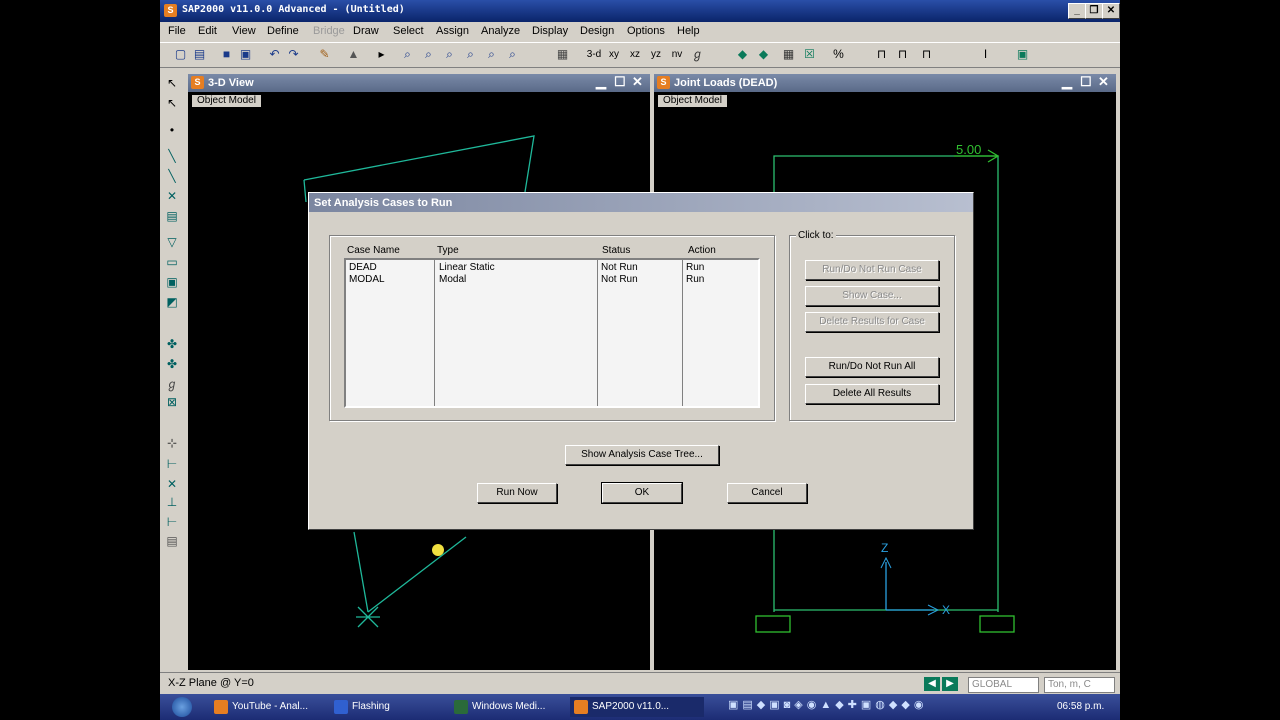 The image size is (1280, 720). Describe the element at coordinates (646, 31) in the screenshot. I see `menu-options: Options` at that location.